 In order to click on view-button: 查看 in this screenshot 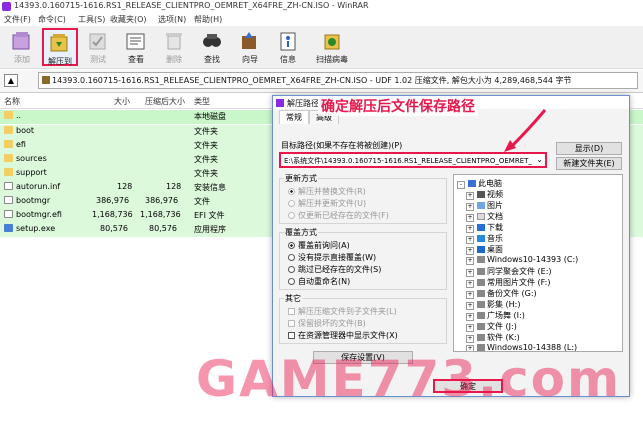, I will do `click(136, 47)`.